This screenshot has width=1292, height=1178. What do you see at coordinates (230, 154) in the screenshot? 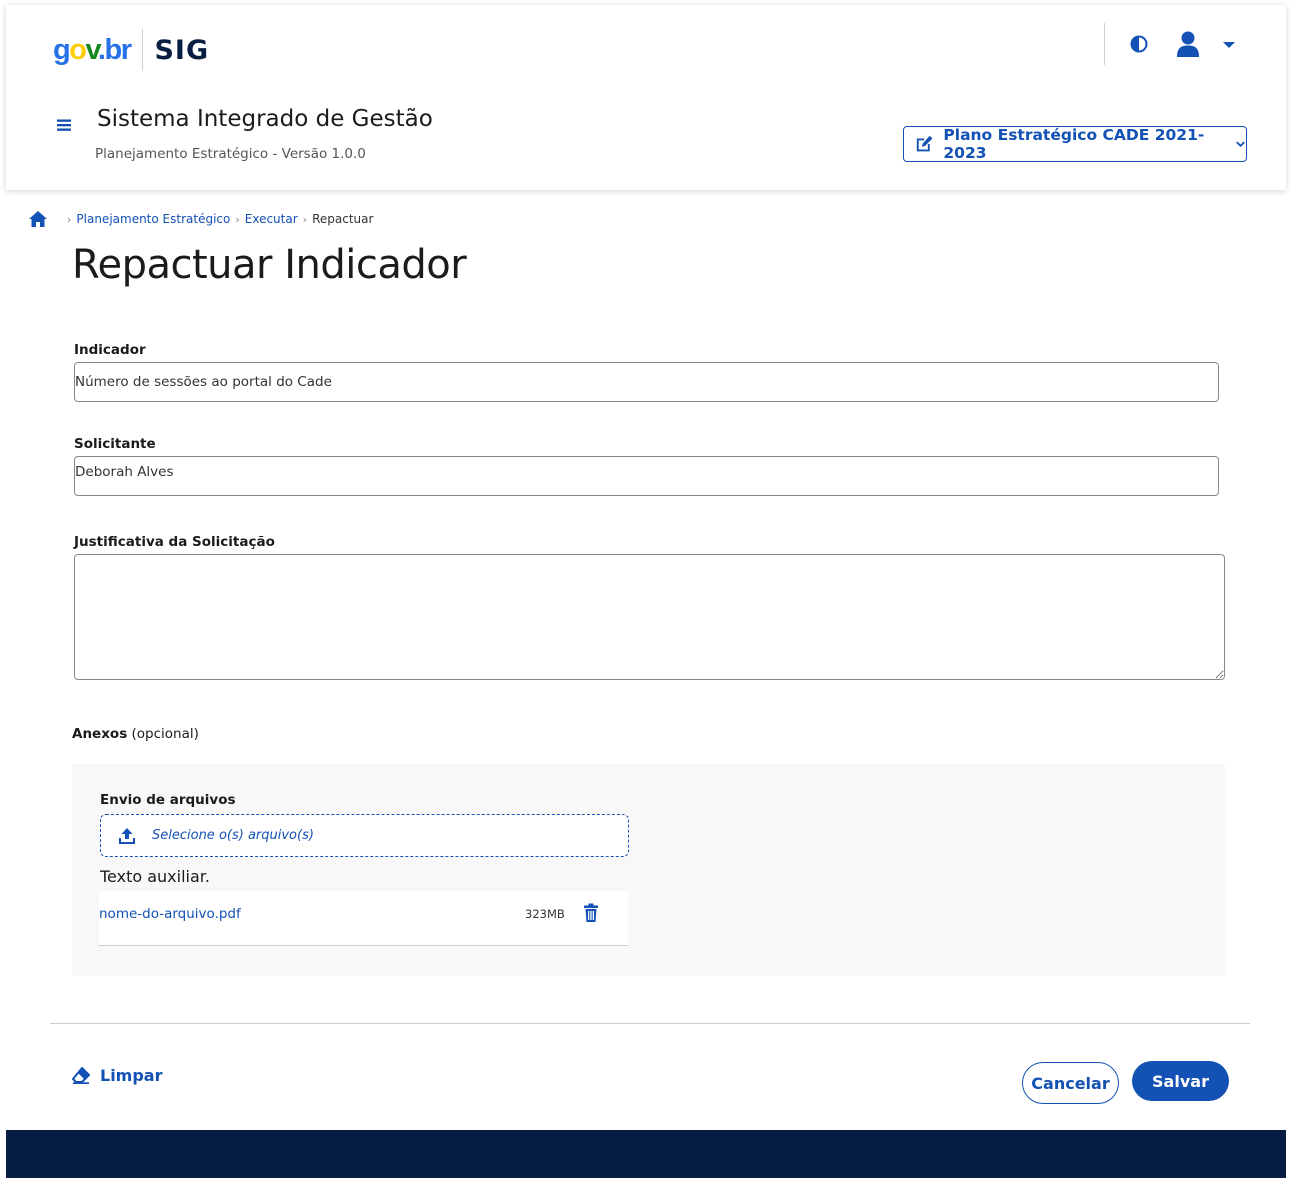
I see `system-subtitle: Planejamento Estratégico - Versão 1.0.0` at bounding box center [230, 154].